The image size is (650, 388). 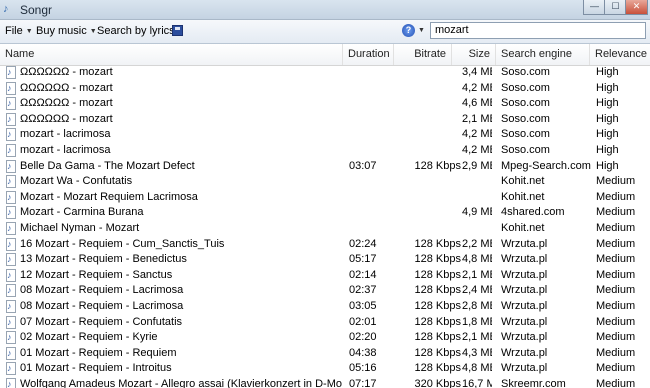 I want to click on search-field, so click(x=538, y=30).